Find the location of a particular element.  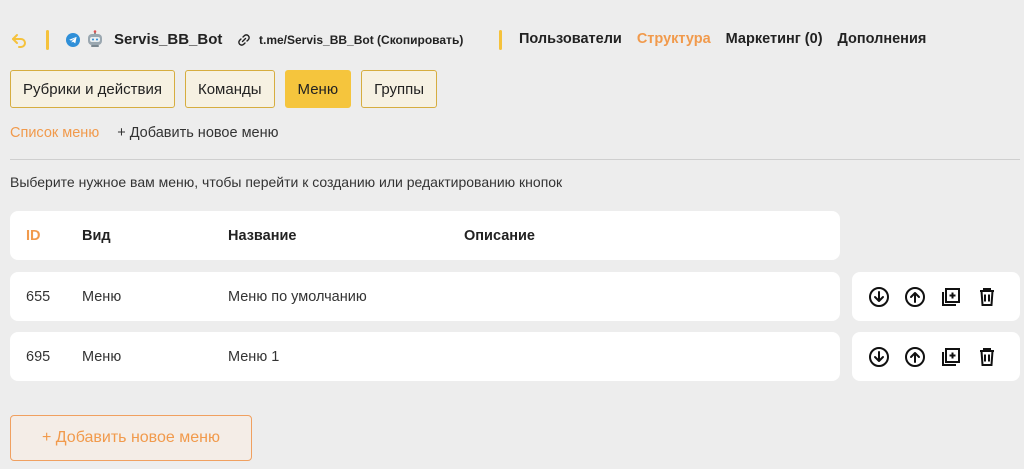

column-header-description: Описание is located at coordinates (499, 235).